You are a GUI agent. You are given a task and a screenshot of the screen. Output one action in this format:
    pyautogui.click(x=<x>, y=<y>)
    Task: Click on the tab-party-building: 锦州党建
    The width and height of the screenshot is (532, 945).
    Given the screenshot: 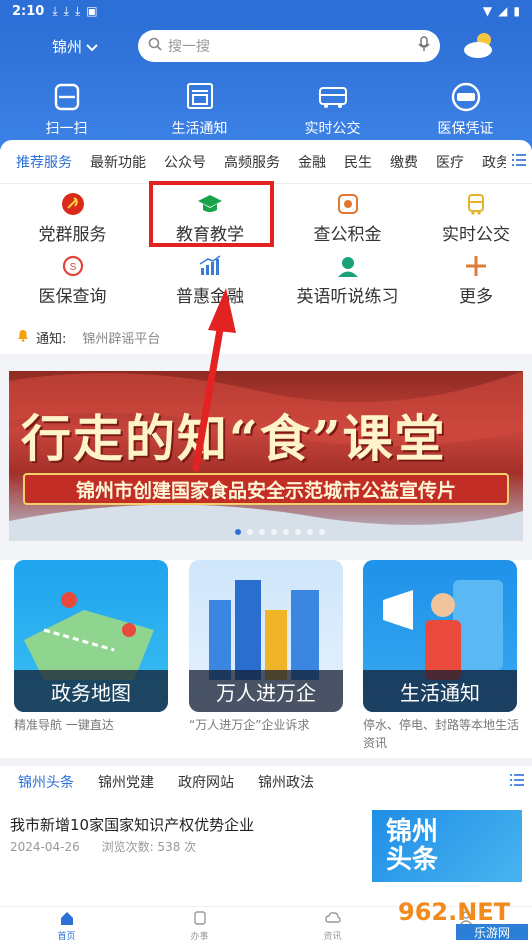 What is the action you would take?
    pyautogui.click(x=126, y=782)
    